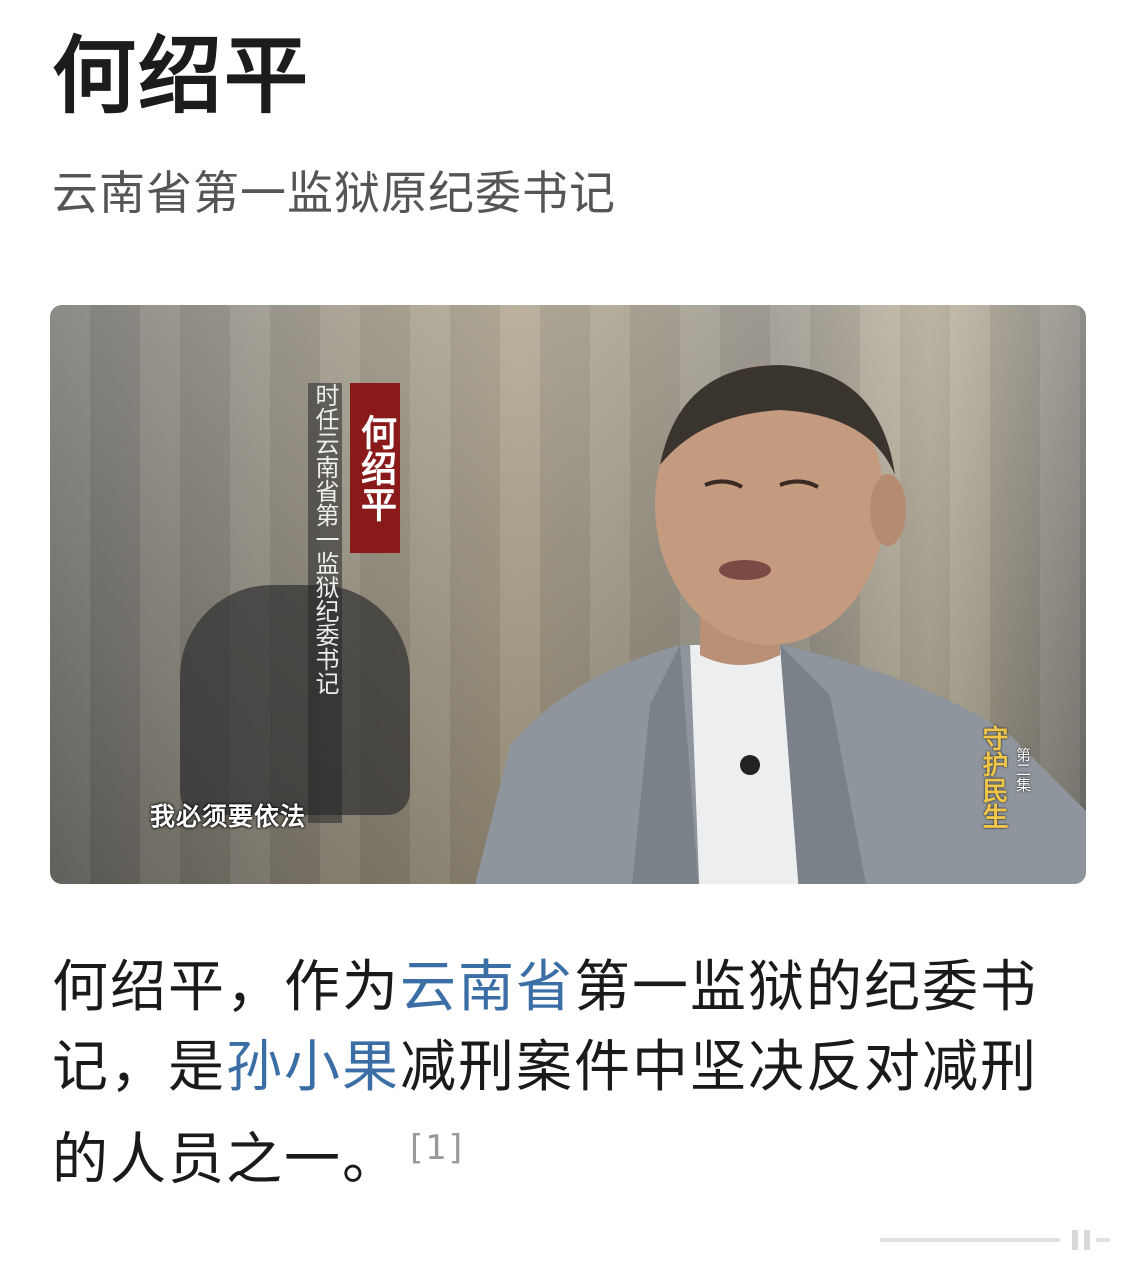 The width and height of the screenshot is (1136, 1282). I want to click on reference-link: [1], so click(437, 1148).